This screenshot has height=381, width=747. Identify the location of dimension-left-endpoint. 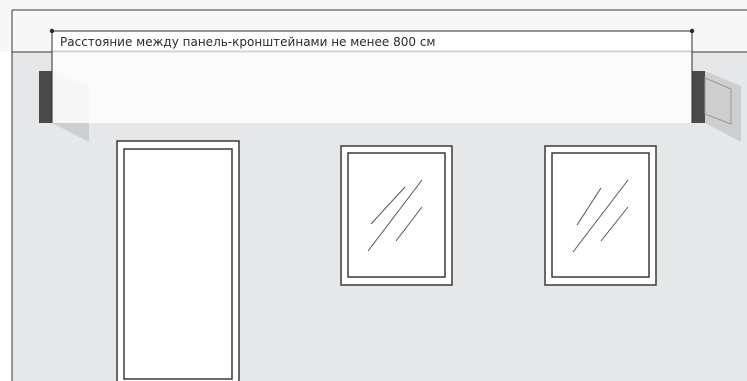
(52, 31).